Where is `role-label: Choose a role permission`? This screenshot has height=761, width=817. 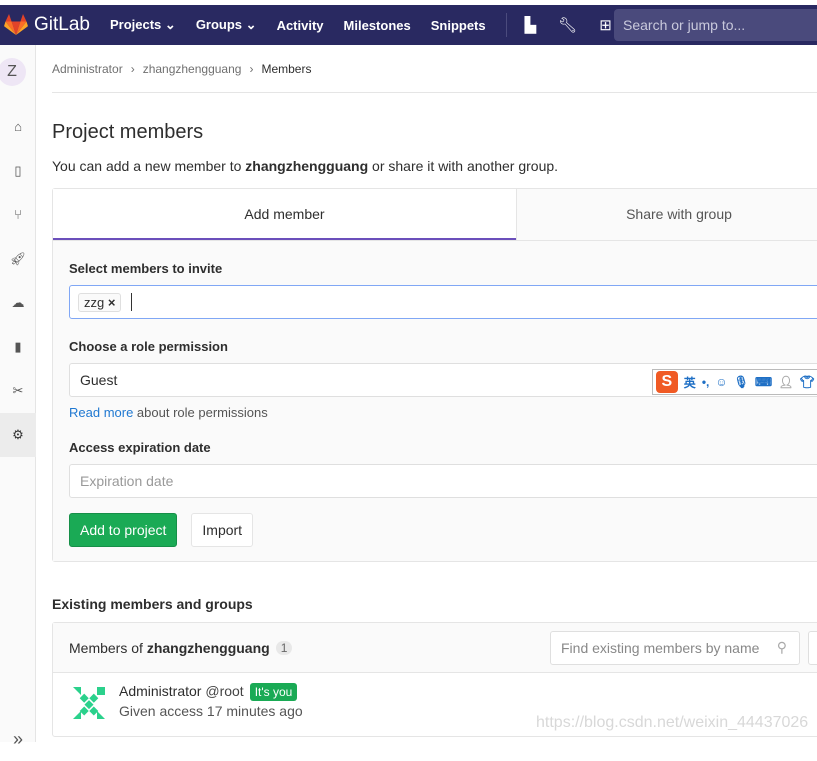
role-label: Choose a role permission is located at coordinates (148, 346).